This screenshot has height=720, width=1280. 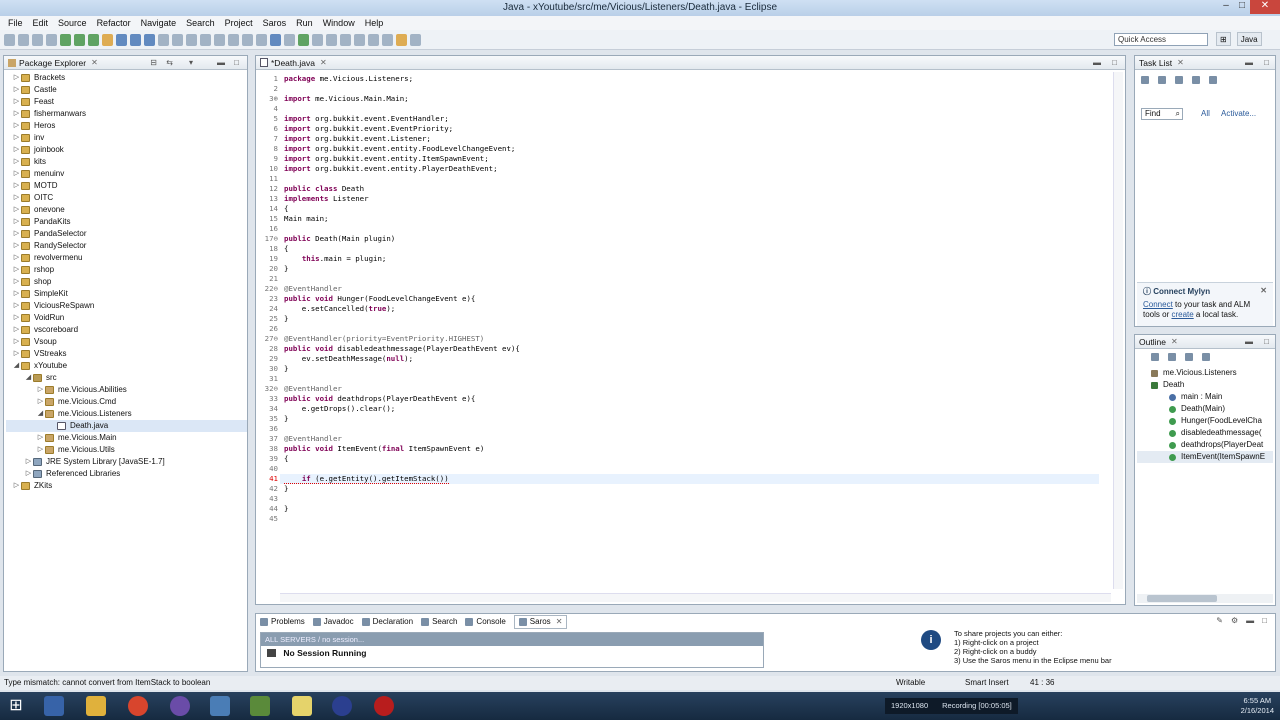 I want to click on tree-item: ▷ OITC, so click(x=126, y=198).